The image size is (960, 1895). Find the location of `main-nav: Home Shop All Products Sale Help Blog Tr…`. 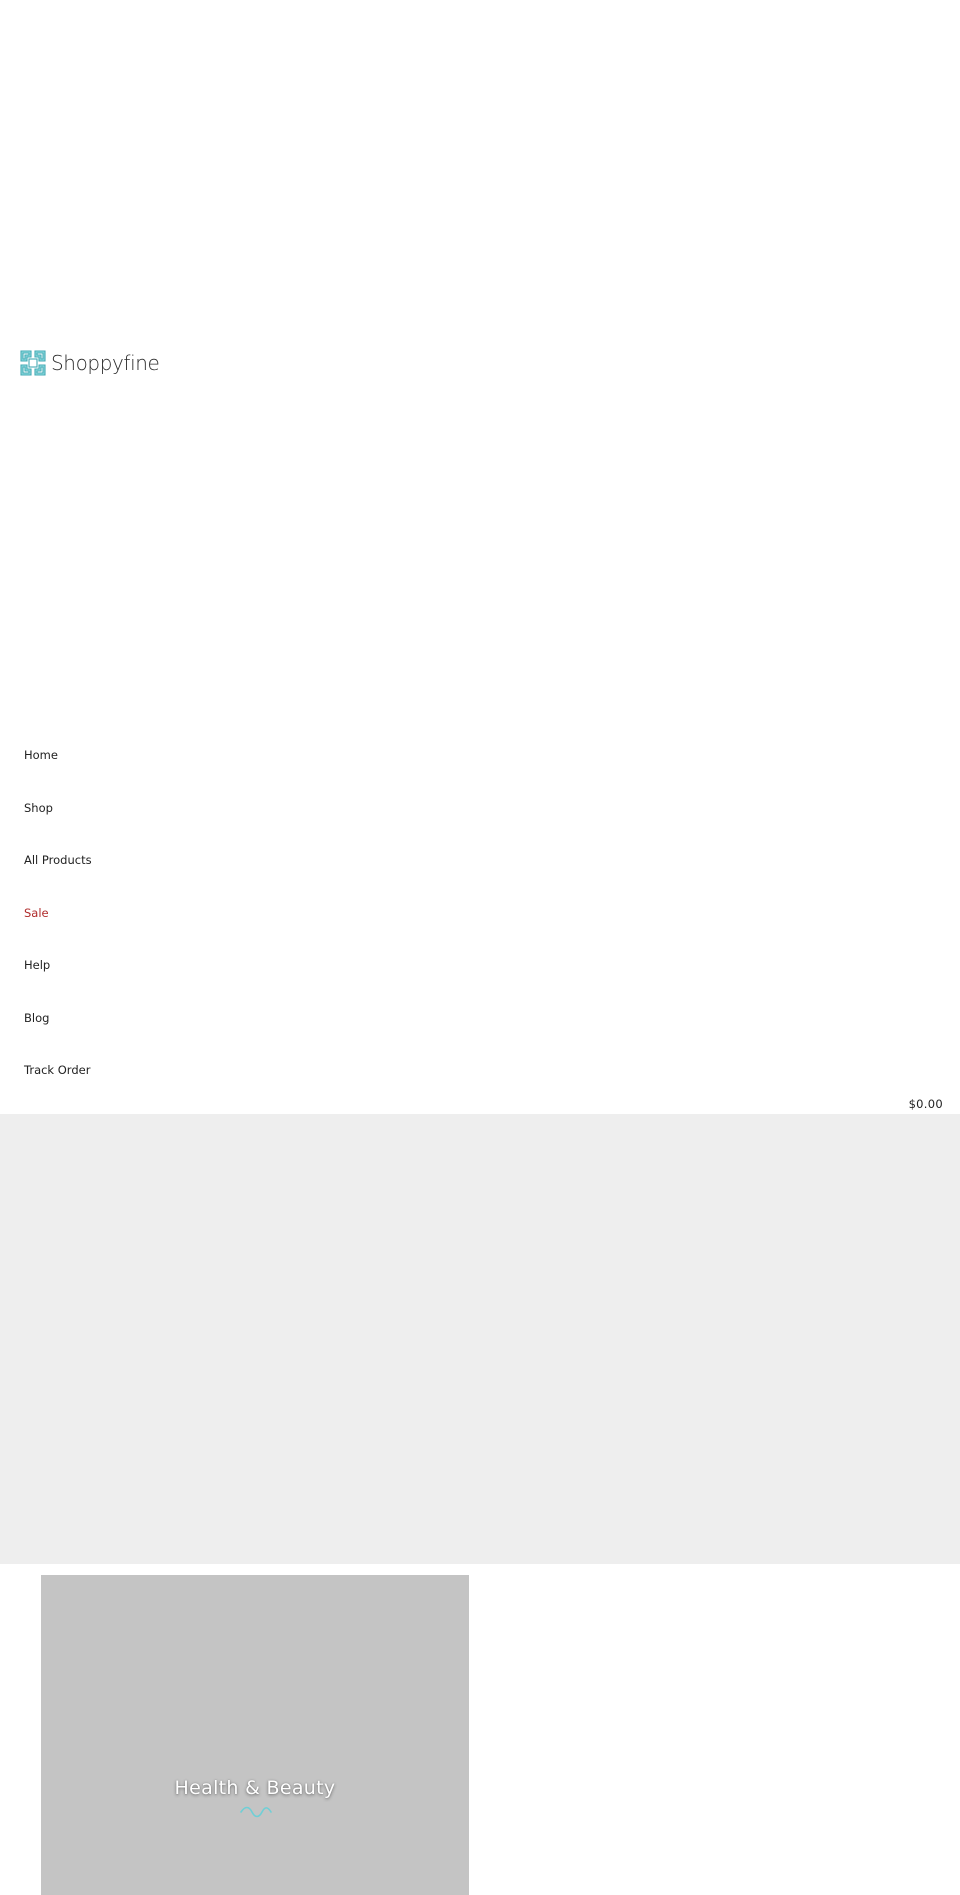

main-nav: Home Shop All Products Sale Help Blog Tr… is located at coordinates (58, 924).